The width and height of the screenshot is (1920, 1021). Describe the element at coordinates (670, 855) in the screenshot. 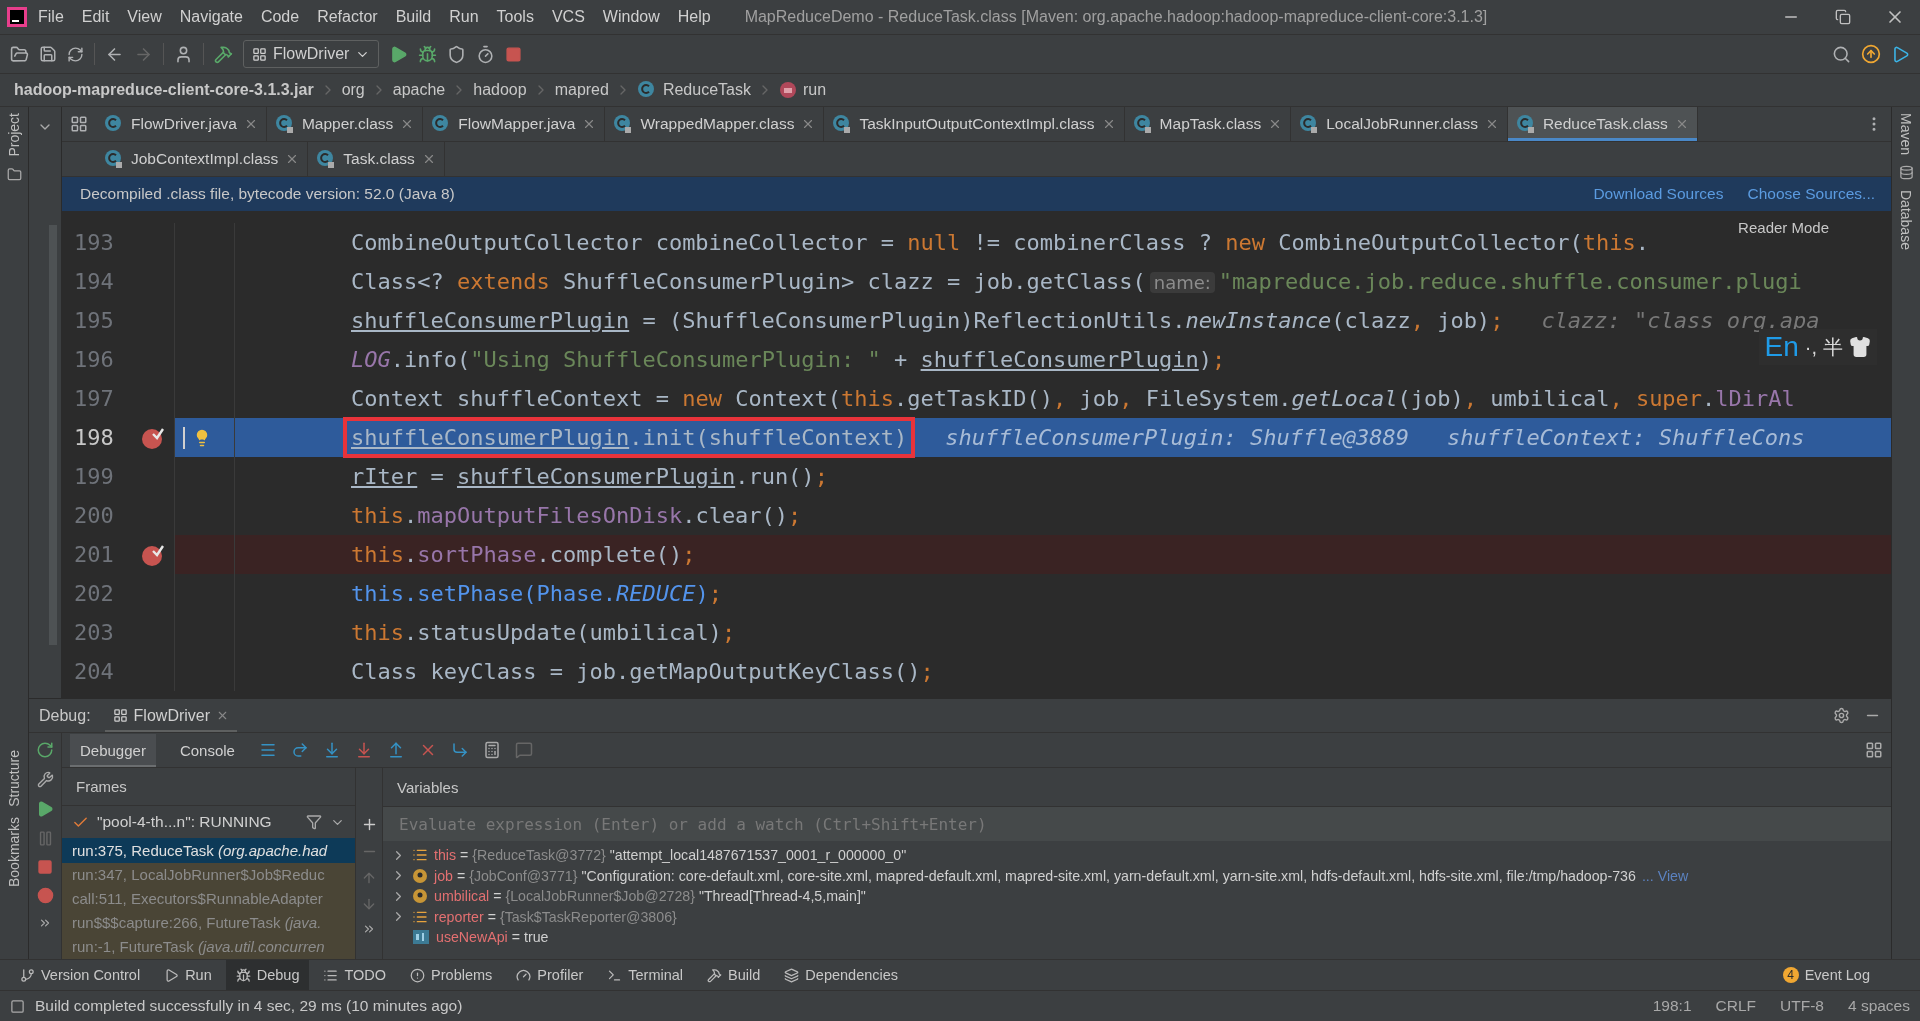

I see `variable-entry: this = {ReduceTask@3772} "attempt_local1487671537_0001_r_000000_0"` at that location.